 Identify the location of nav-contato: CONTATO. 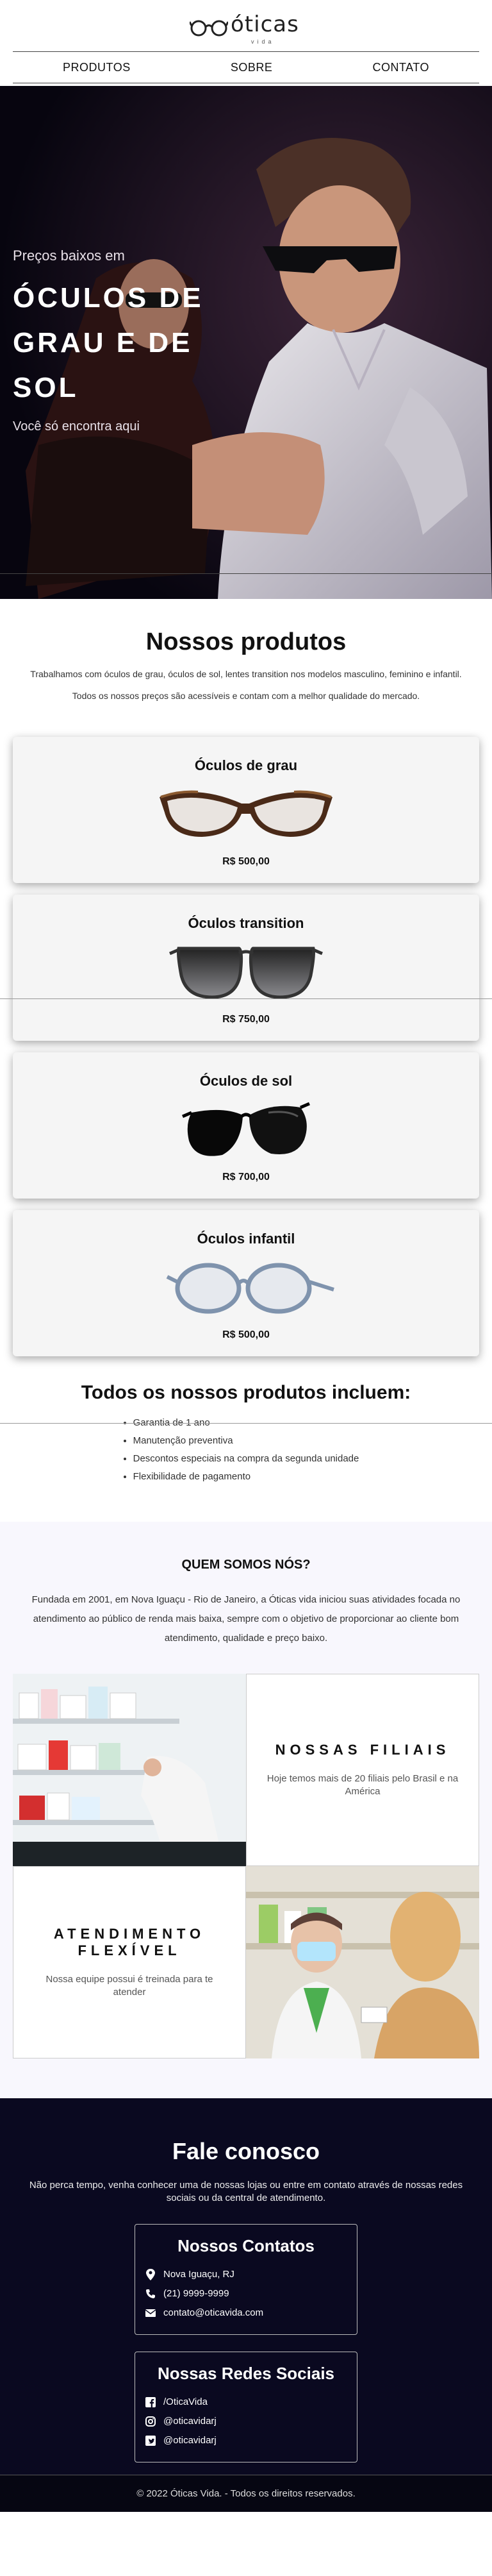
(401, 67).